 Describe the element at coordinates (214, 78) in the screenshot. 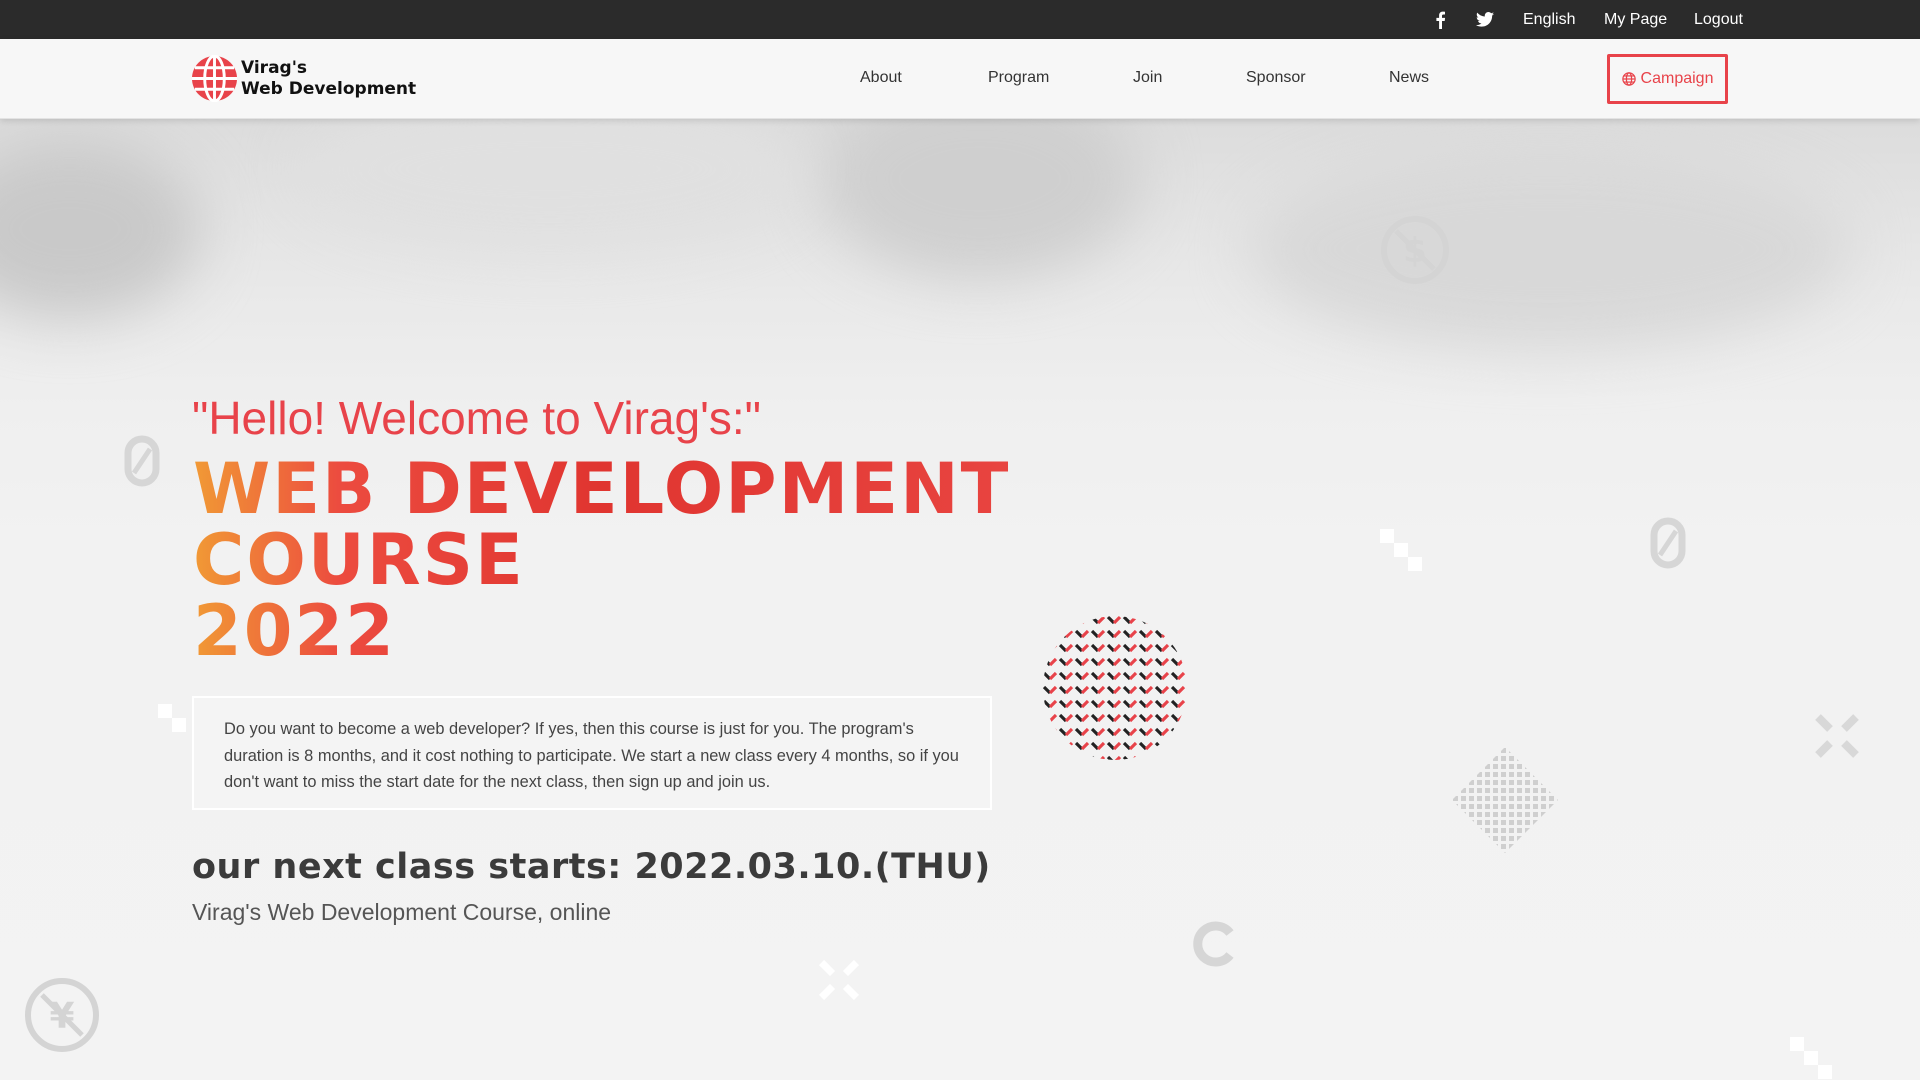

I see `logo-globe-icon` at that location.